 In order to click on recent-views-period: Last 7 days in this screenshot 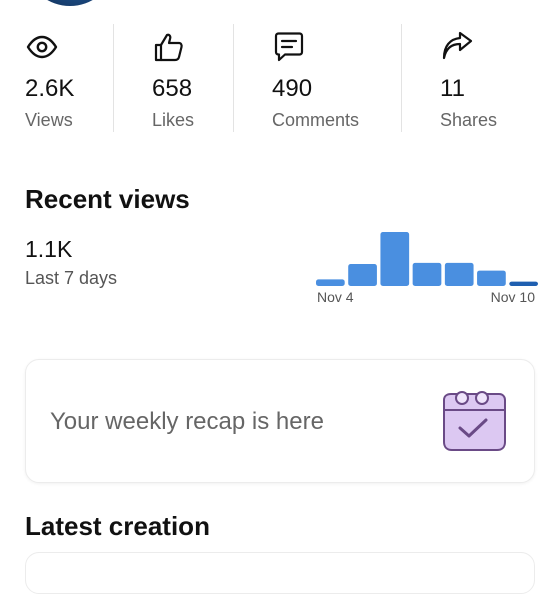, I will do `click(71, 278)`.